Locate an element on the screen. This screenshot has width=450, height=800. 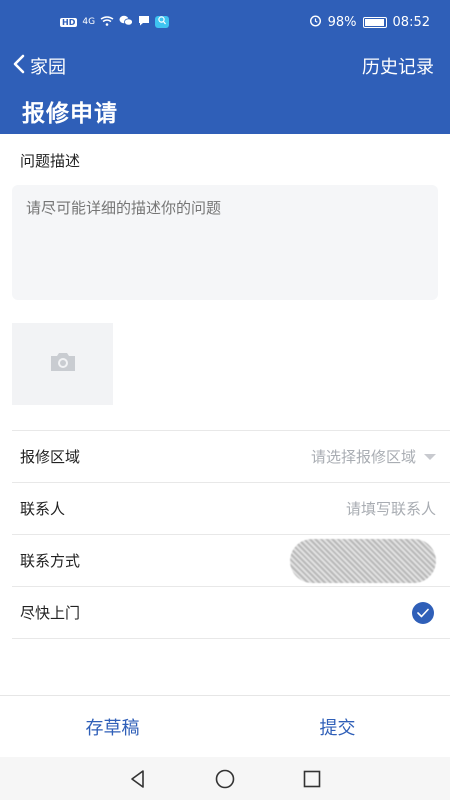
caret-down-icon is located at coordinates (430, 456).